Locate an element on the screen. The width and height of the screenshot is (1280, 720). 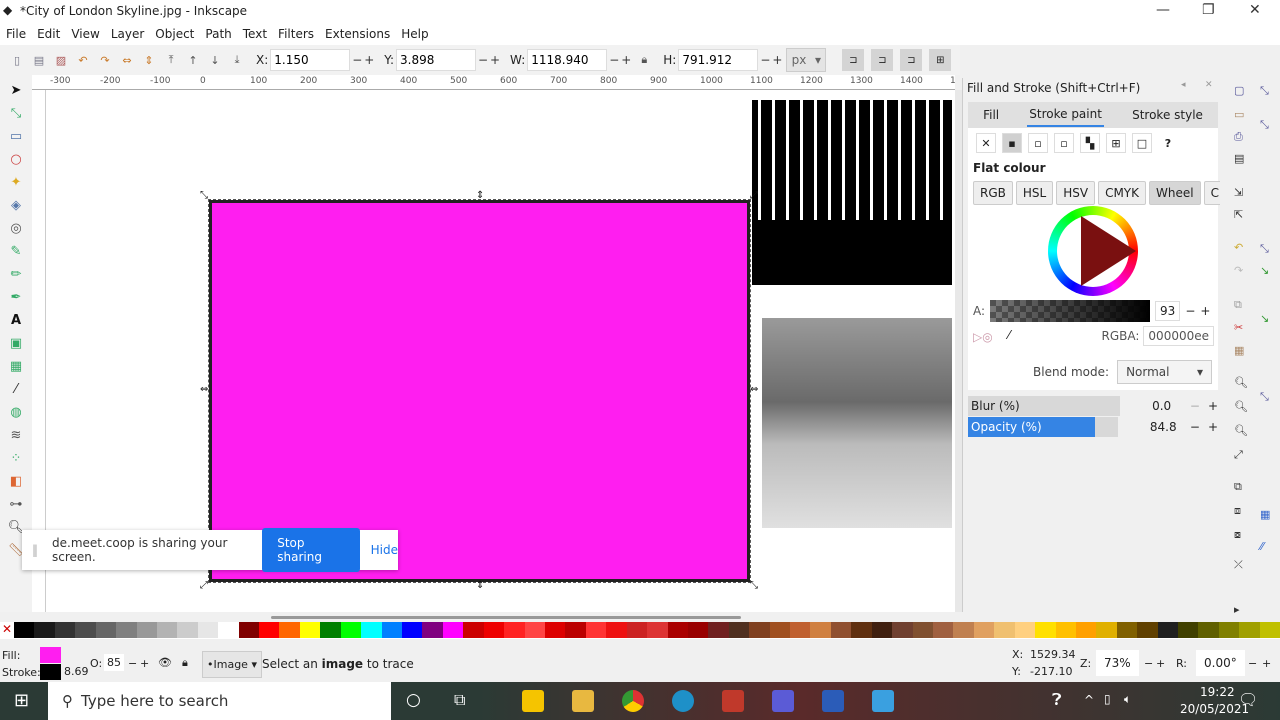
menu-help: Help is located at coordinates (414, 34).